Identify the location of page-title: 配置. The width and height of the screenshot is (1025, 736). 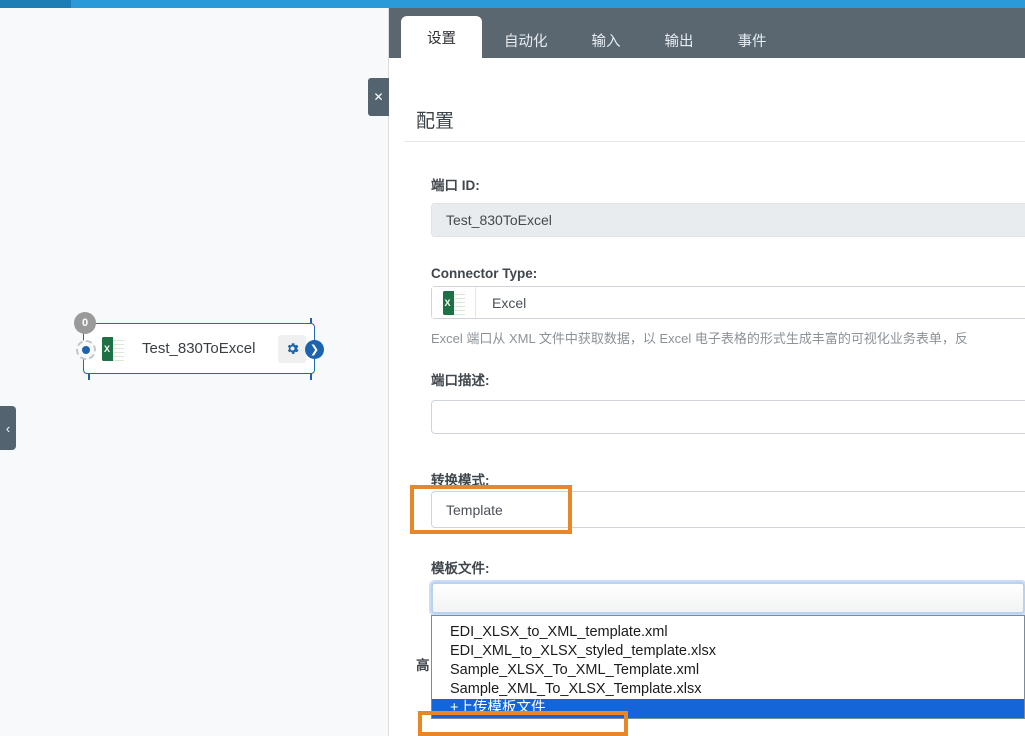
(435, 121).